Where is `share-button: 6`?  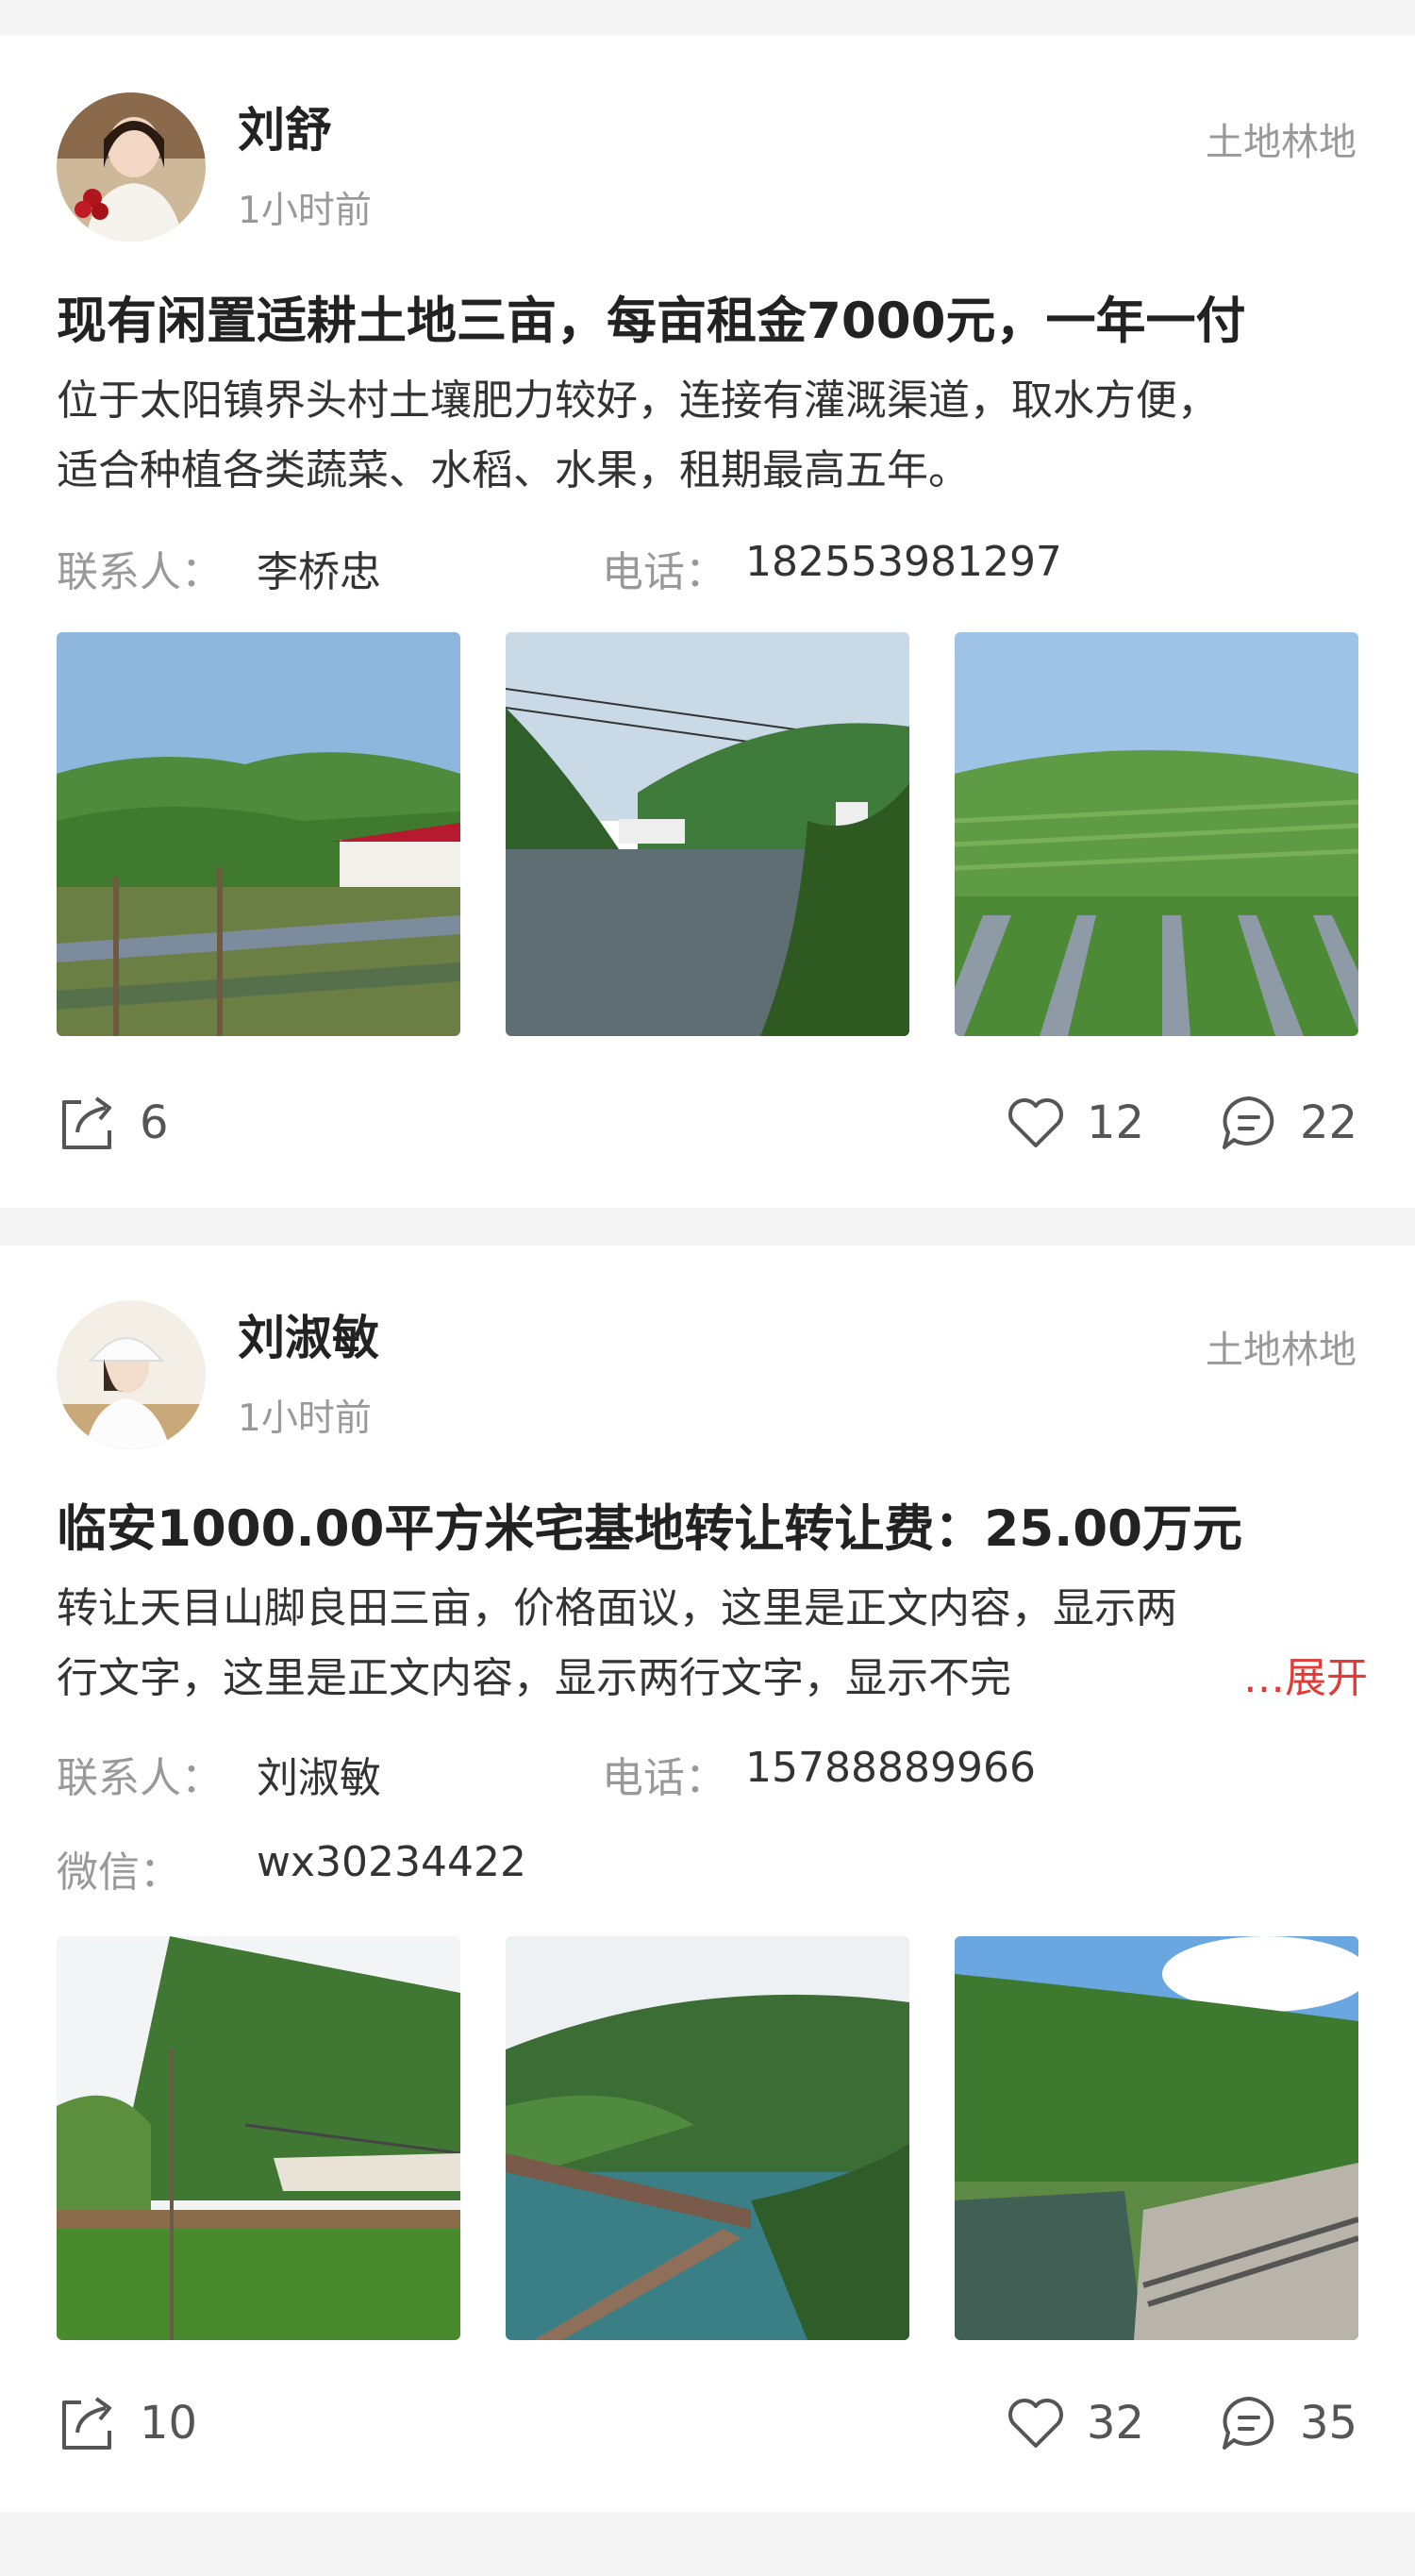
share-button: 6 is located at coordinates (113, 1123).